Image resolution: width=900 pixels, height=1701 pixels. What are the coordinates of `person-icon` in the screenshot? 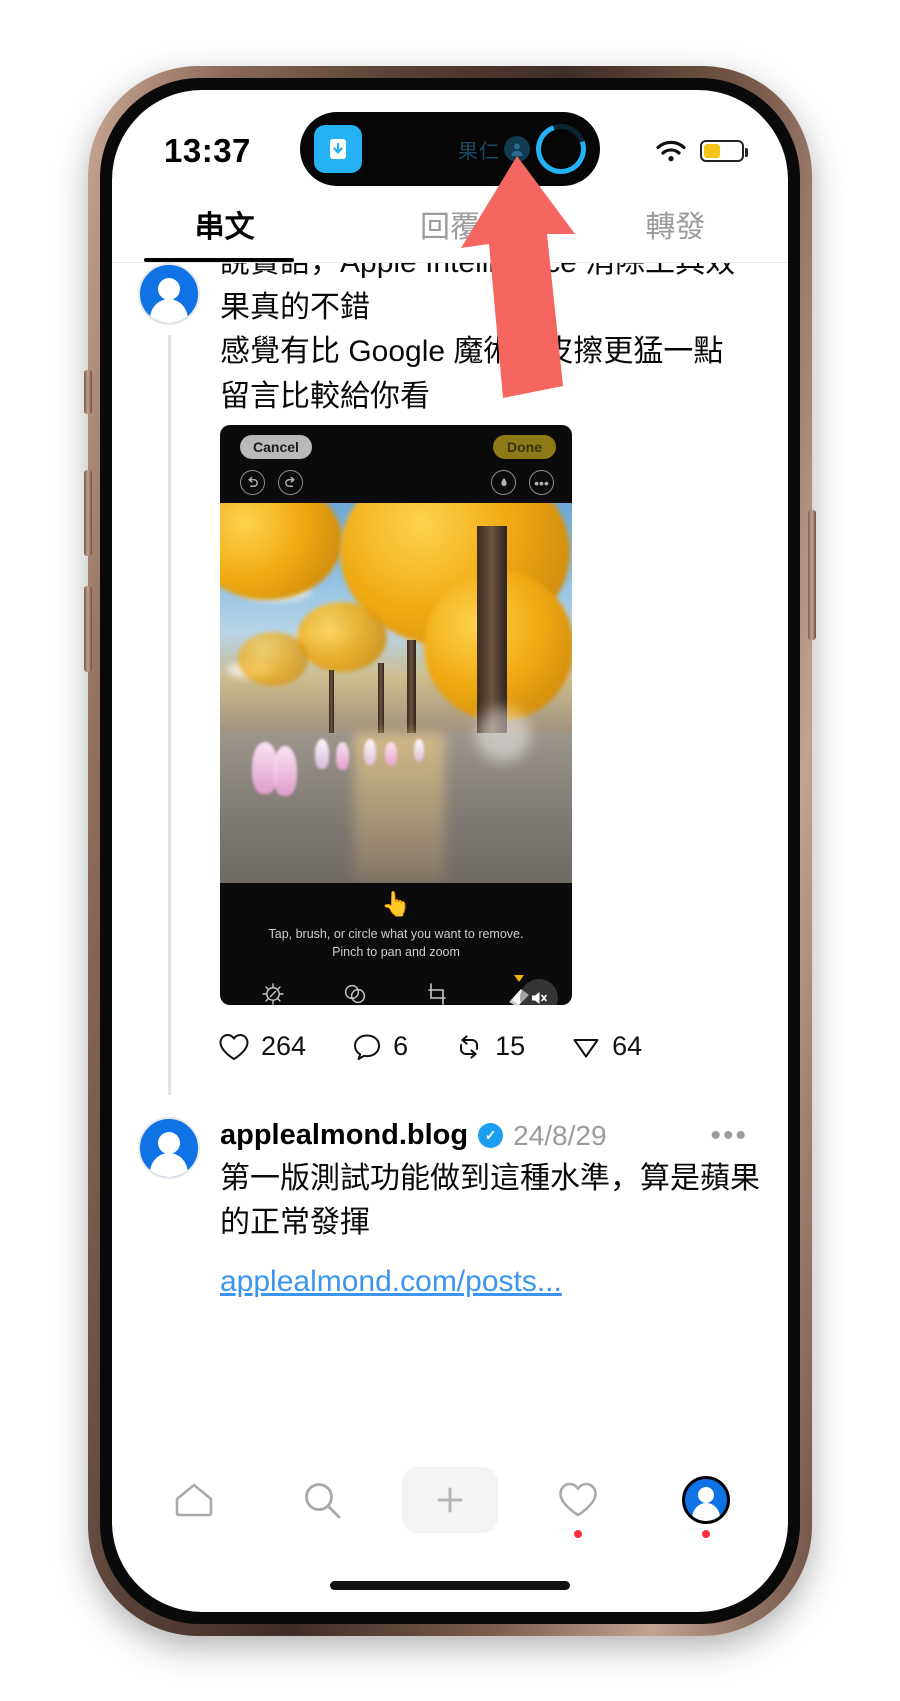 It's located at (517, 149).